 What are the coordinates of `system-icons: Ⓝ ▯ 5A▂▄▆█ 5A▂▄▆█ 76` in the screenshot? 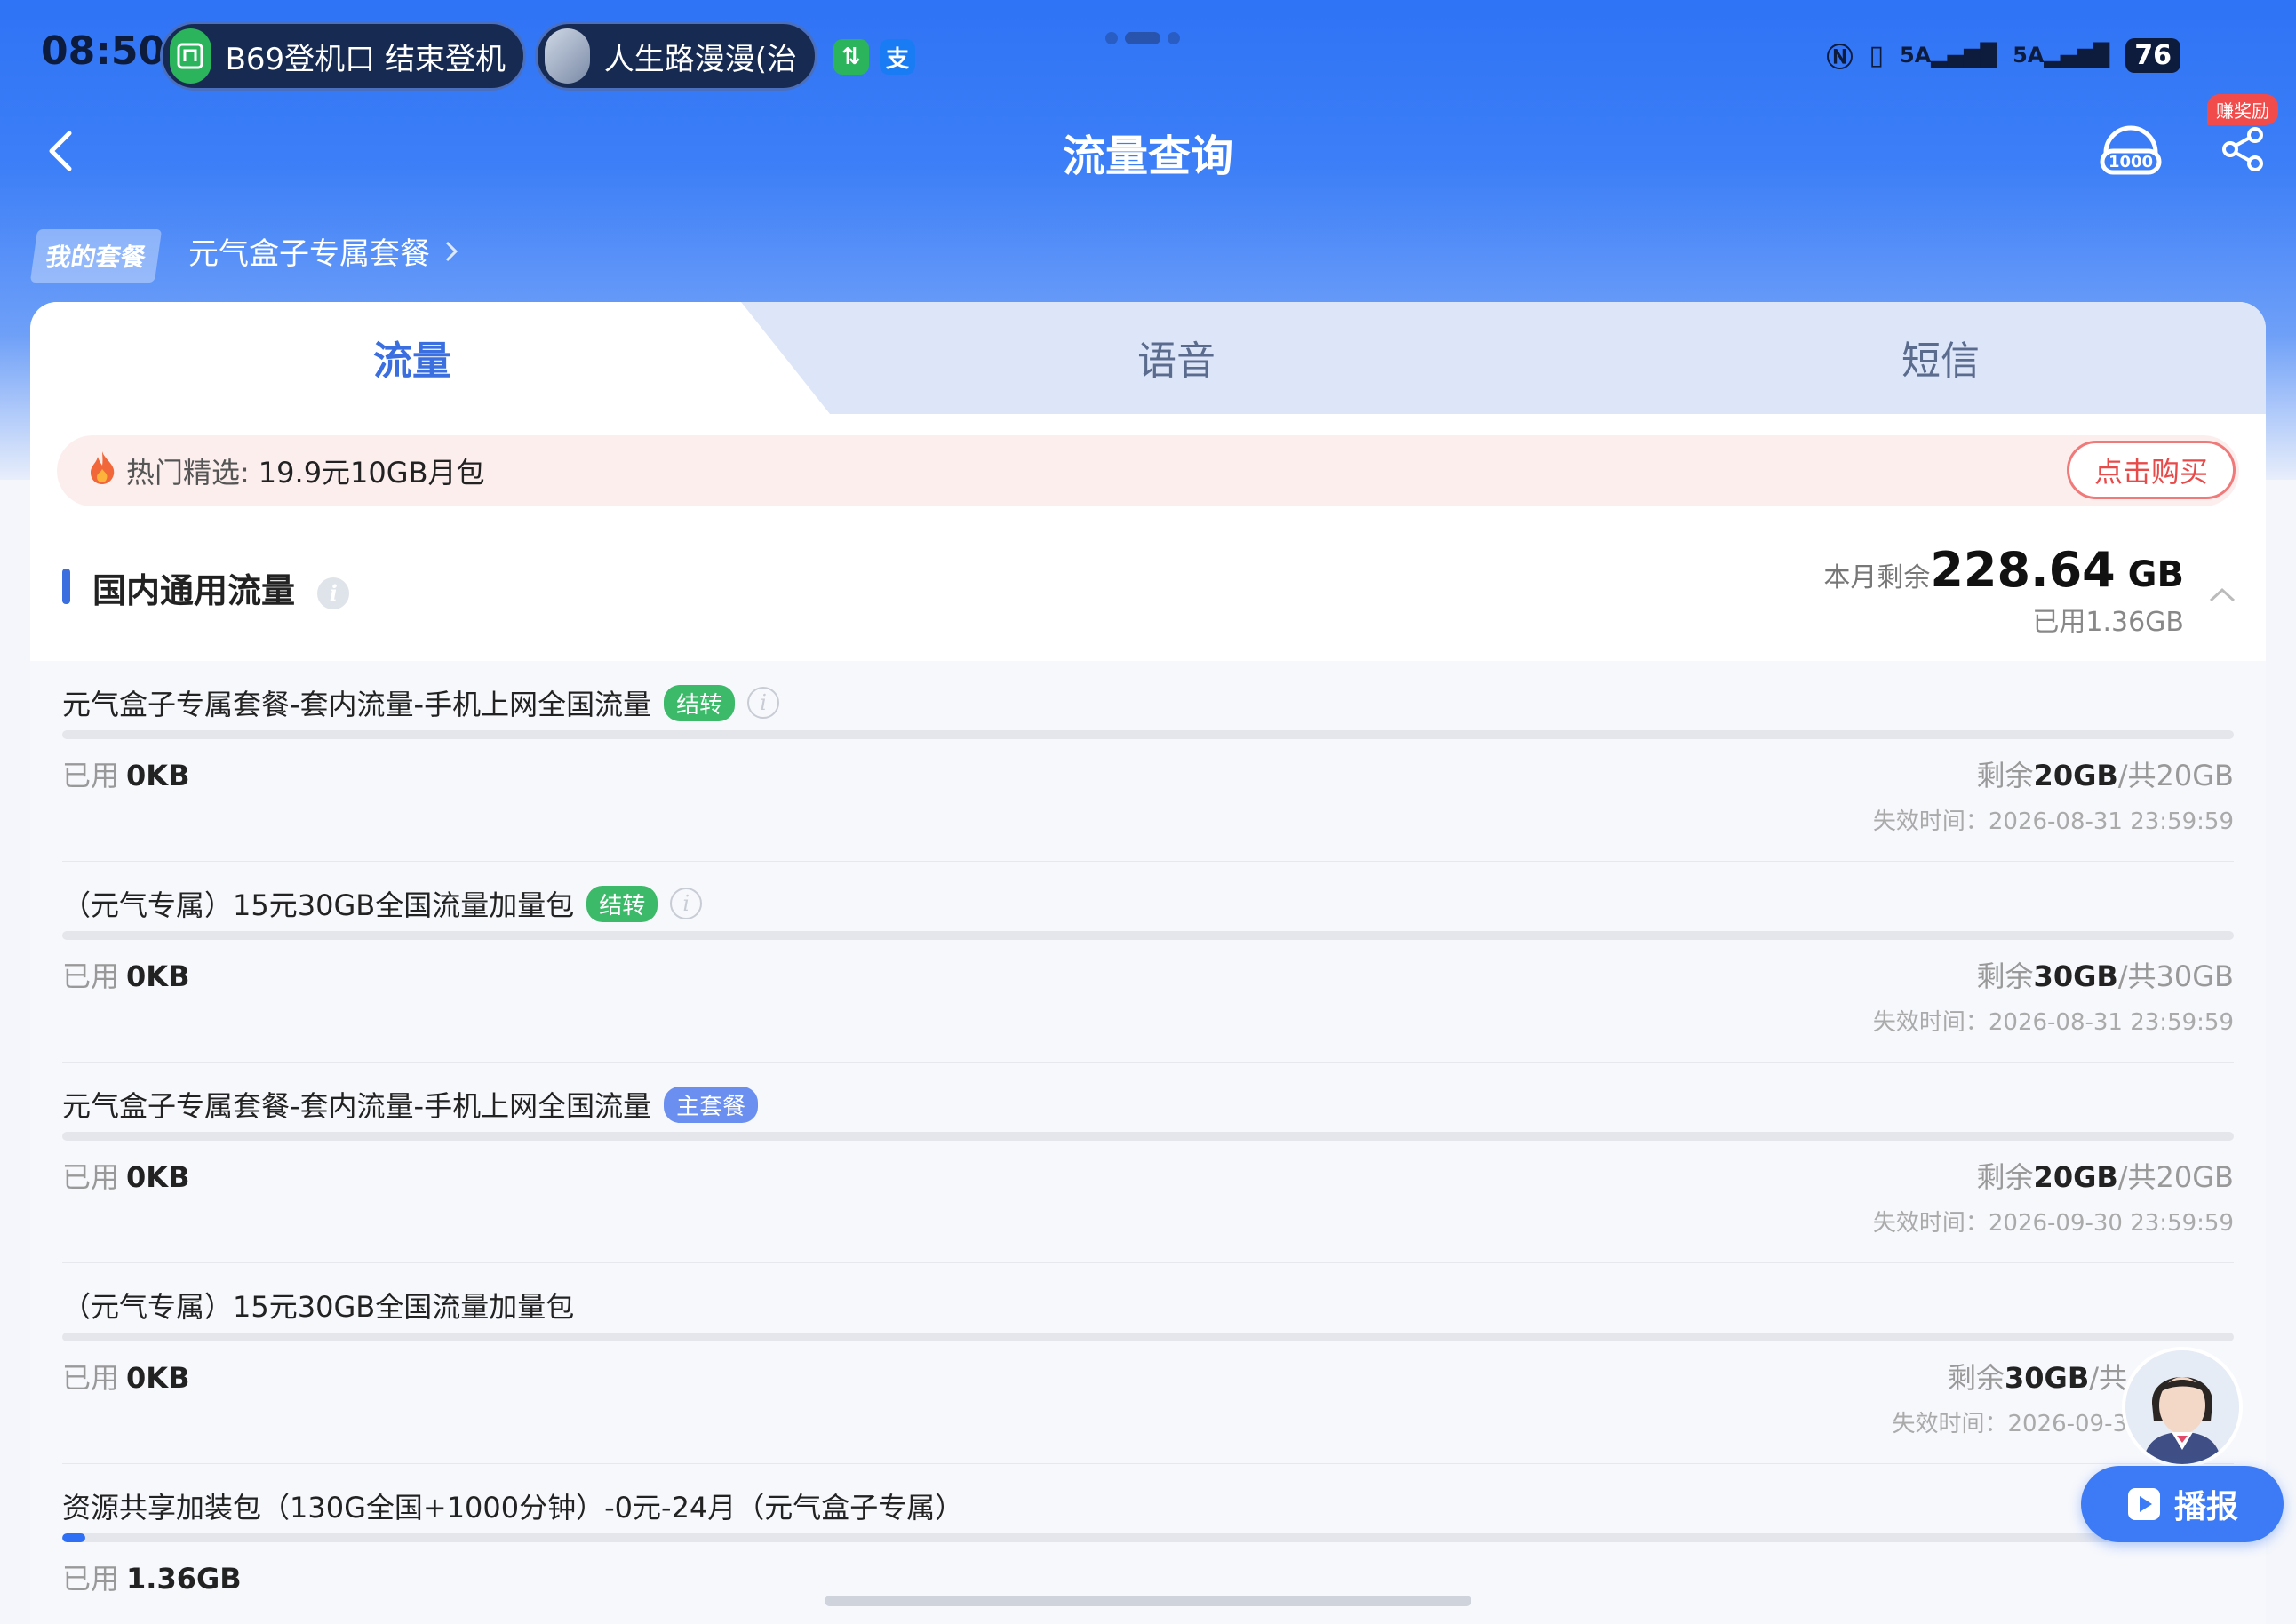 It's located at (2004, 55).